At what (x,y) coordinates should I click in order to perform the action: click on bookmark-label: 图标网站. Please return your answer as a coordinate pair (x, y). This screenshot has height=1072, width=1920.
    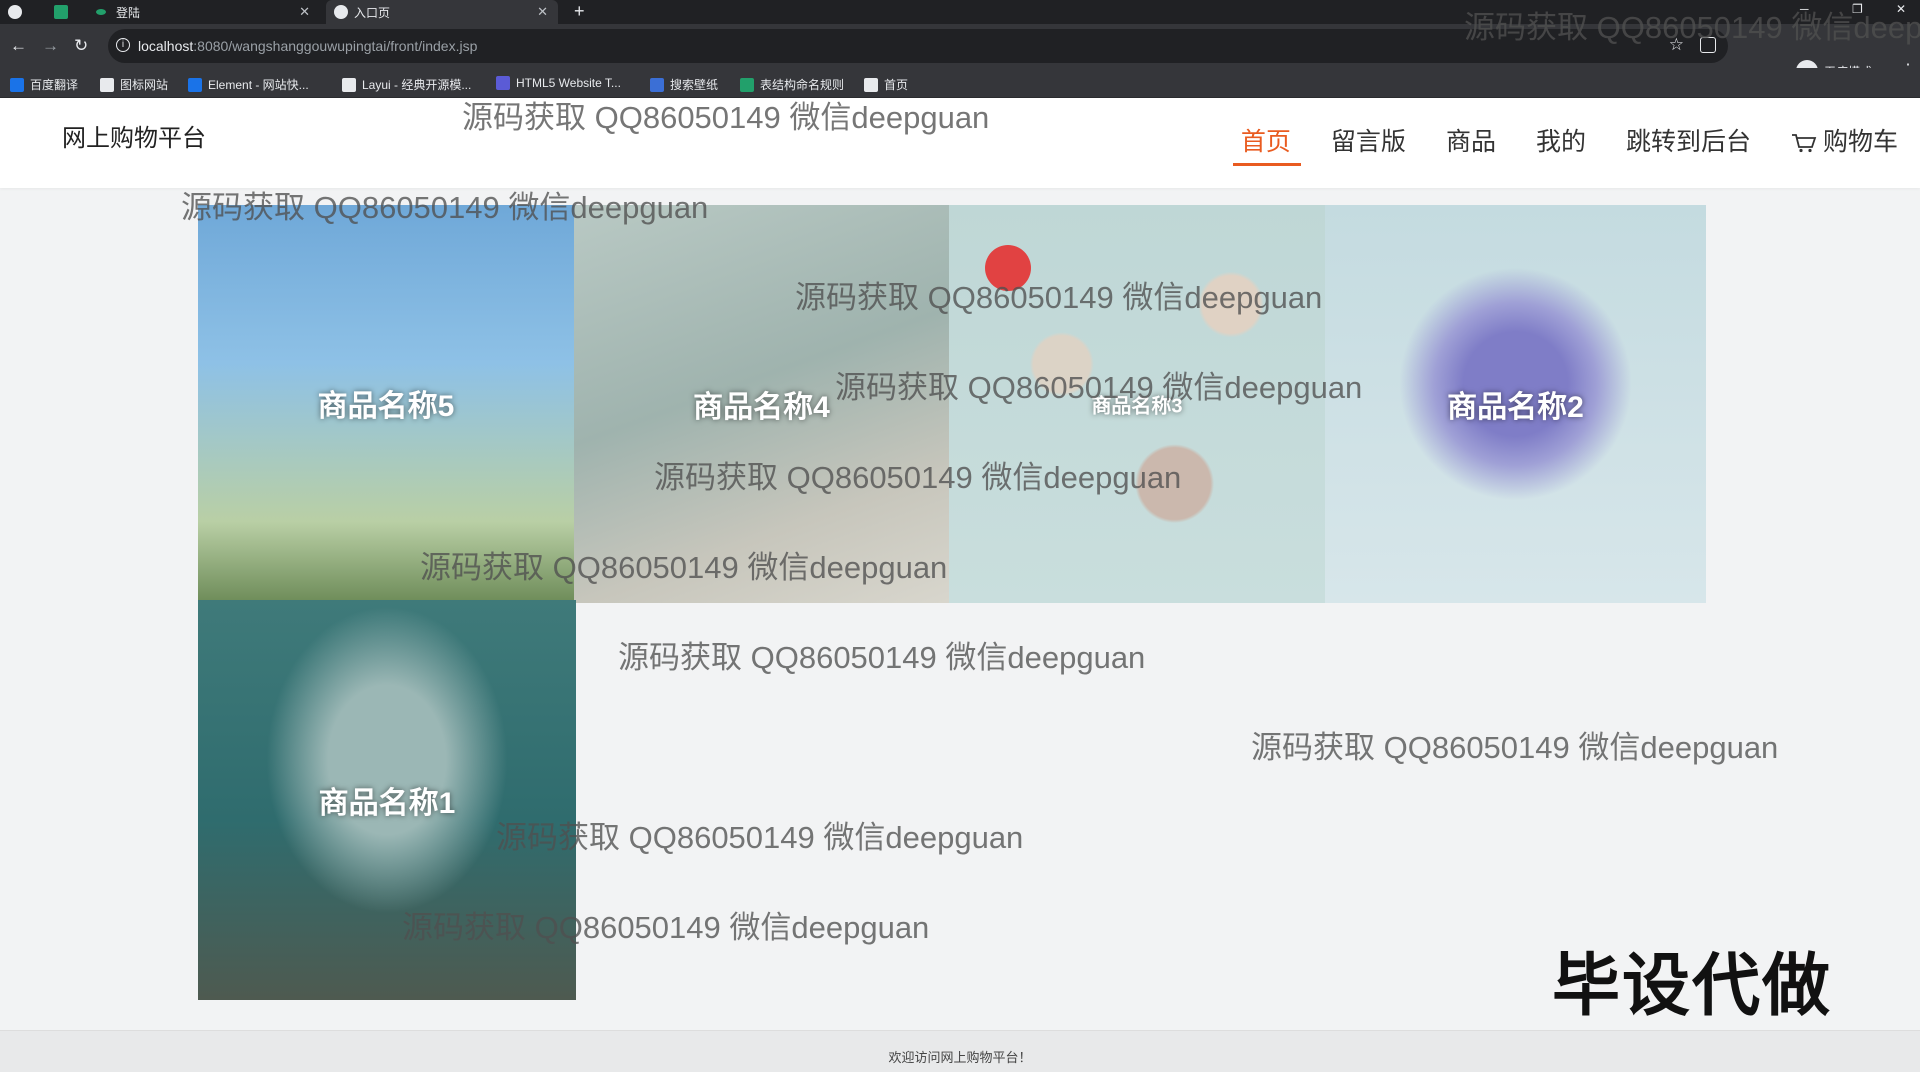
    Looking at the image, I should click on (144, 85).